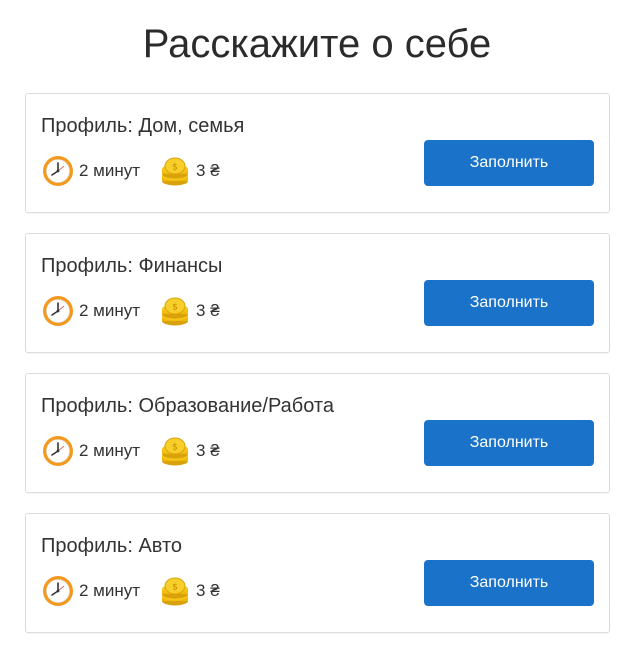 The width and height of the screenshot is (618, 653). Describe the element at coordinates (317, 44) in the screenshot. I see `page-title: Расскажите о себе` at that location.